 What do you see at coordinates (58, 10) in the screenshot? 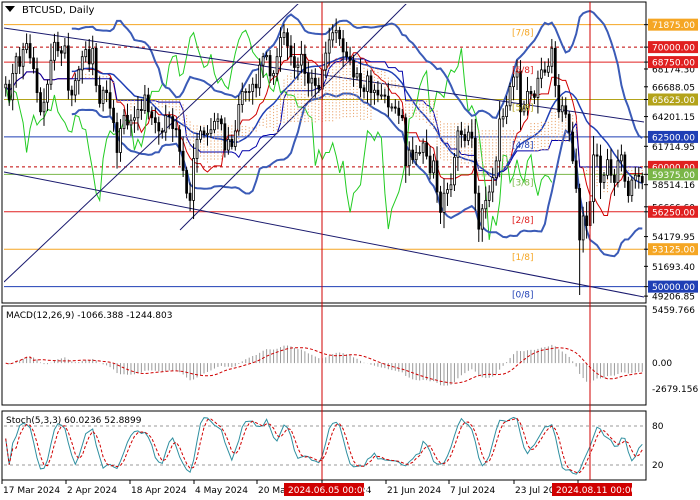
I see `chart-title: BTCUSD, Daily` at bounding box center [58, 10].